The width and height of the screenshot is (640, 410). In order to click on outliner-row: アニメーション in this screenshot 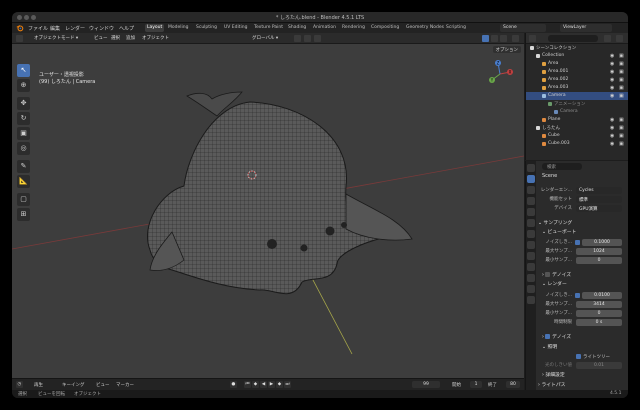, I will do `click(577, 104)`.